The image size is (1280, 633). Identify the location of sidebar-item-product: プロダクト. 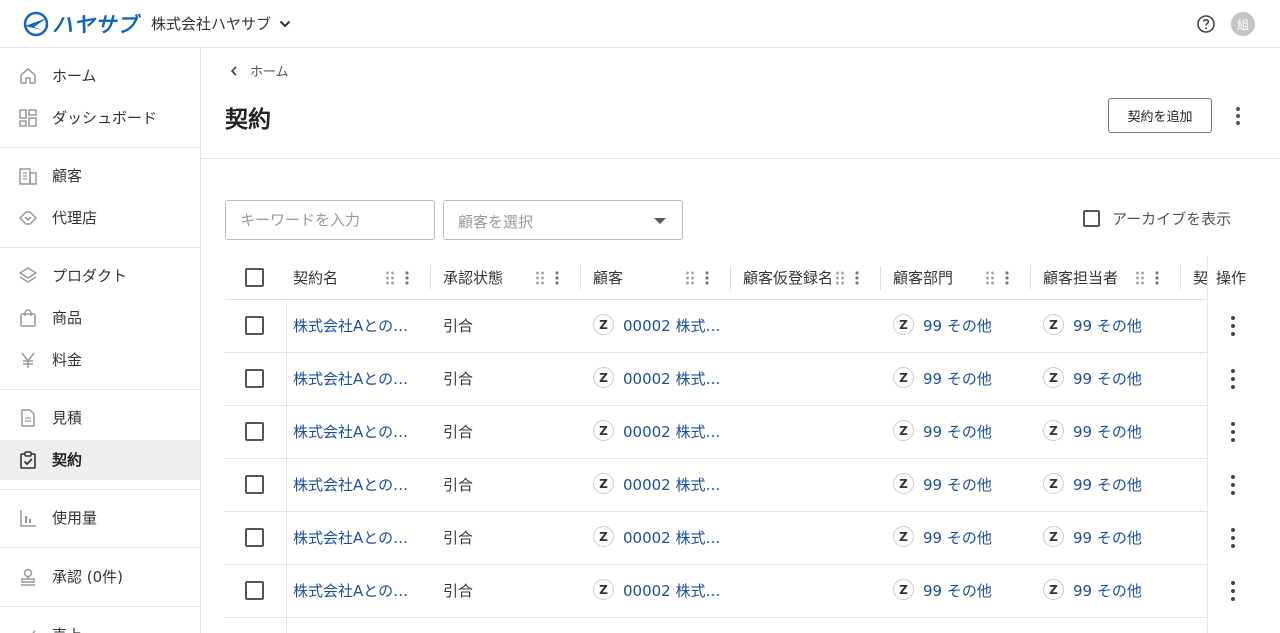
(100, 276).